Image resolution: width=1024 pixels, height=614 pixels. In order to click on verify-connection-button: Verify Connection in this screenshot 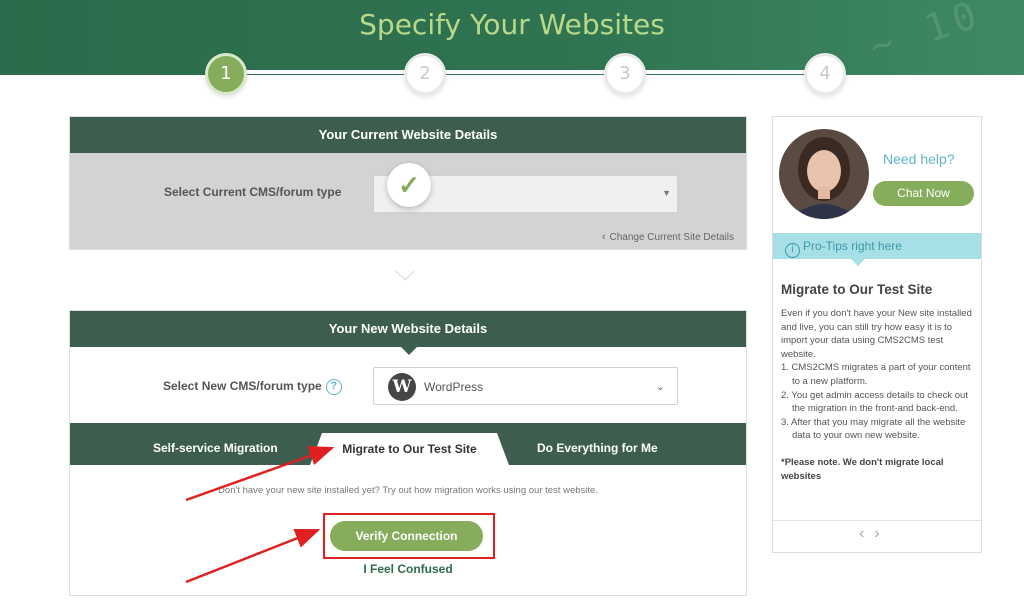, I will do `click(406, 536)`.